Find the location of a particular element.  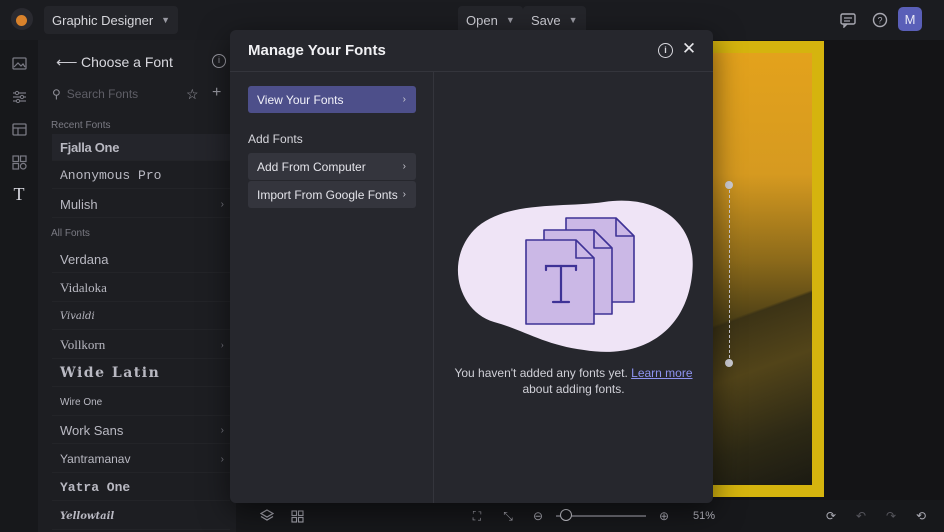

zoom-slider-knob is located at coordinates (566, 515).